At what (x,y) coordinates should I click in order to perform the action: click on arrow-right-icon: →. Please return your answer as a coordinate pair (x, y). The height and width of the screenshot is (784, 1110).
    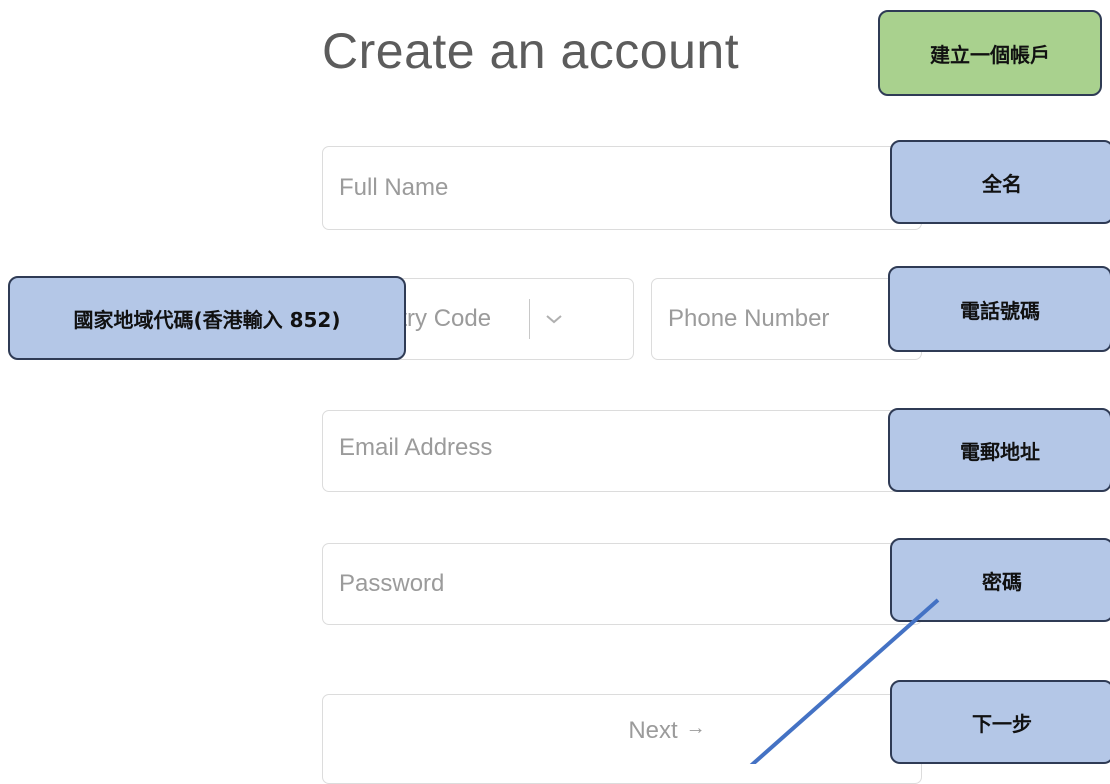
    Looking at the image, I should click on (695, 728).